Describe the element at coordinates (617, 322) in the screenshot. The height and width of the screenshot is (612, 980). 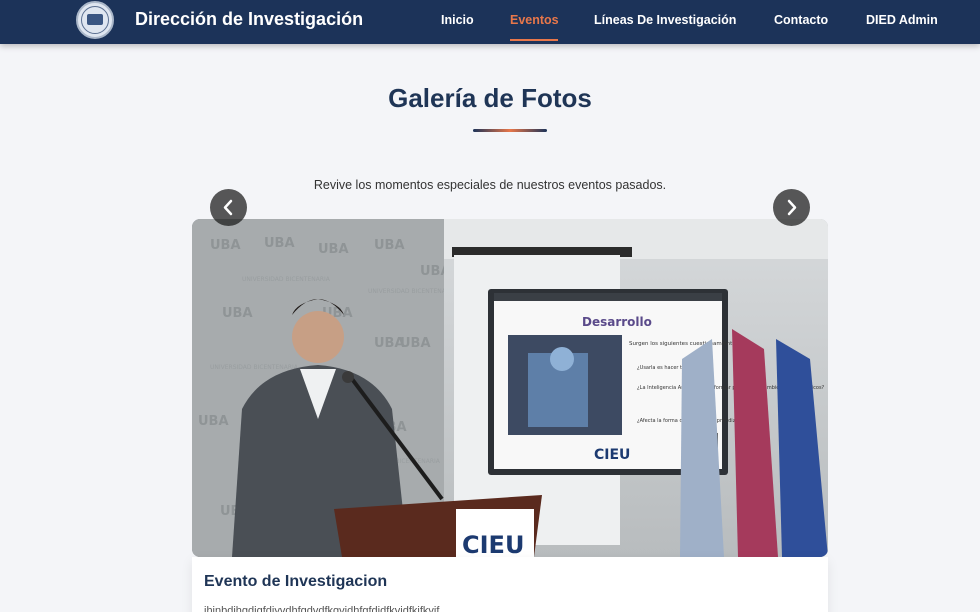
I see `svg-text: Desarrollo` at that location.